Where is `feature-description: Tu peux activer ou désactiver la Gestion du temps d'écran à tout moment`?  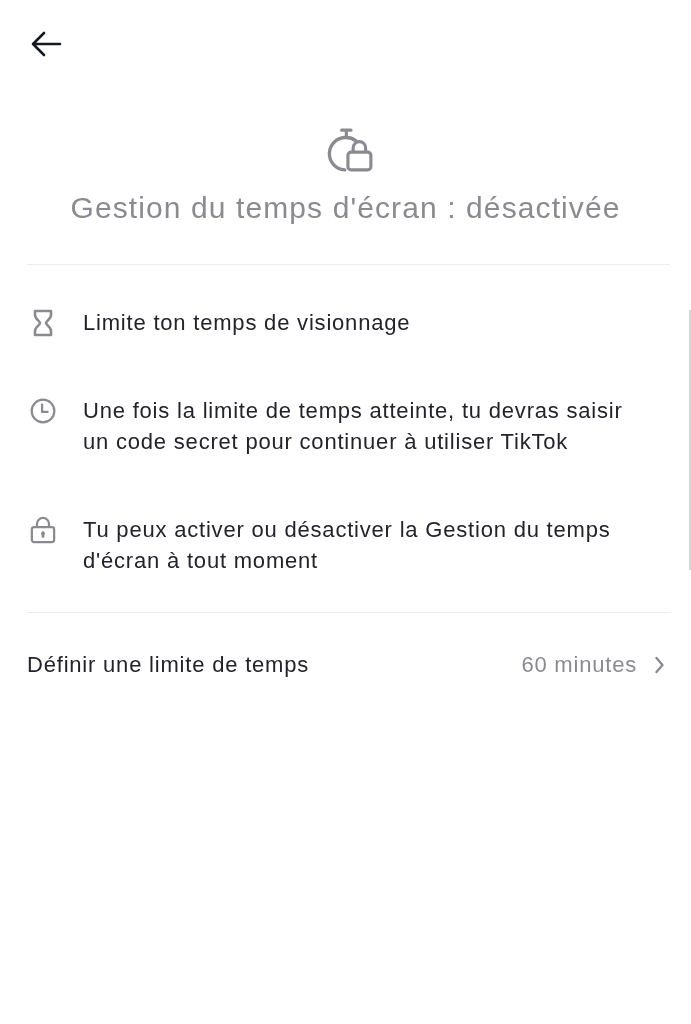 feature-description: Tu peux activer ou désactiver la Gestion du temps d'écran à tout moment is located at coordinates (347, 545).